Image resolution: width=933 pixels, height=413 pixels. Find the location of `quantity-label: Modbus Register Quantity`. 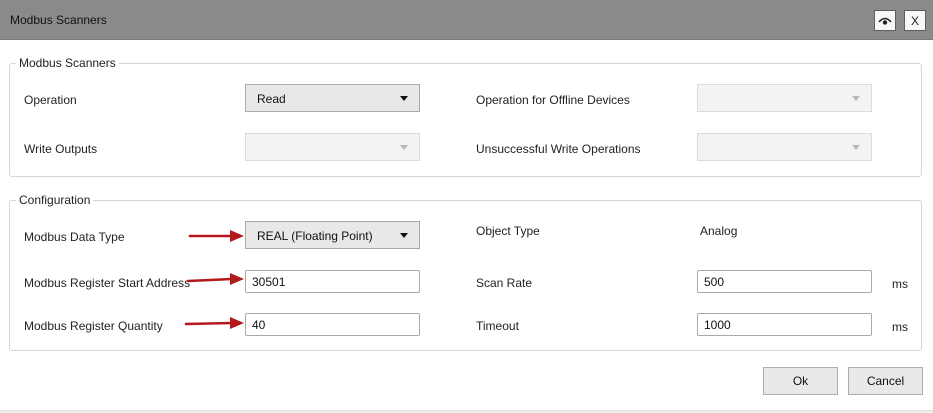

quantity-label: Modbus Register Quantity is located at coordinates (93, 326).